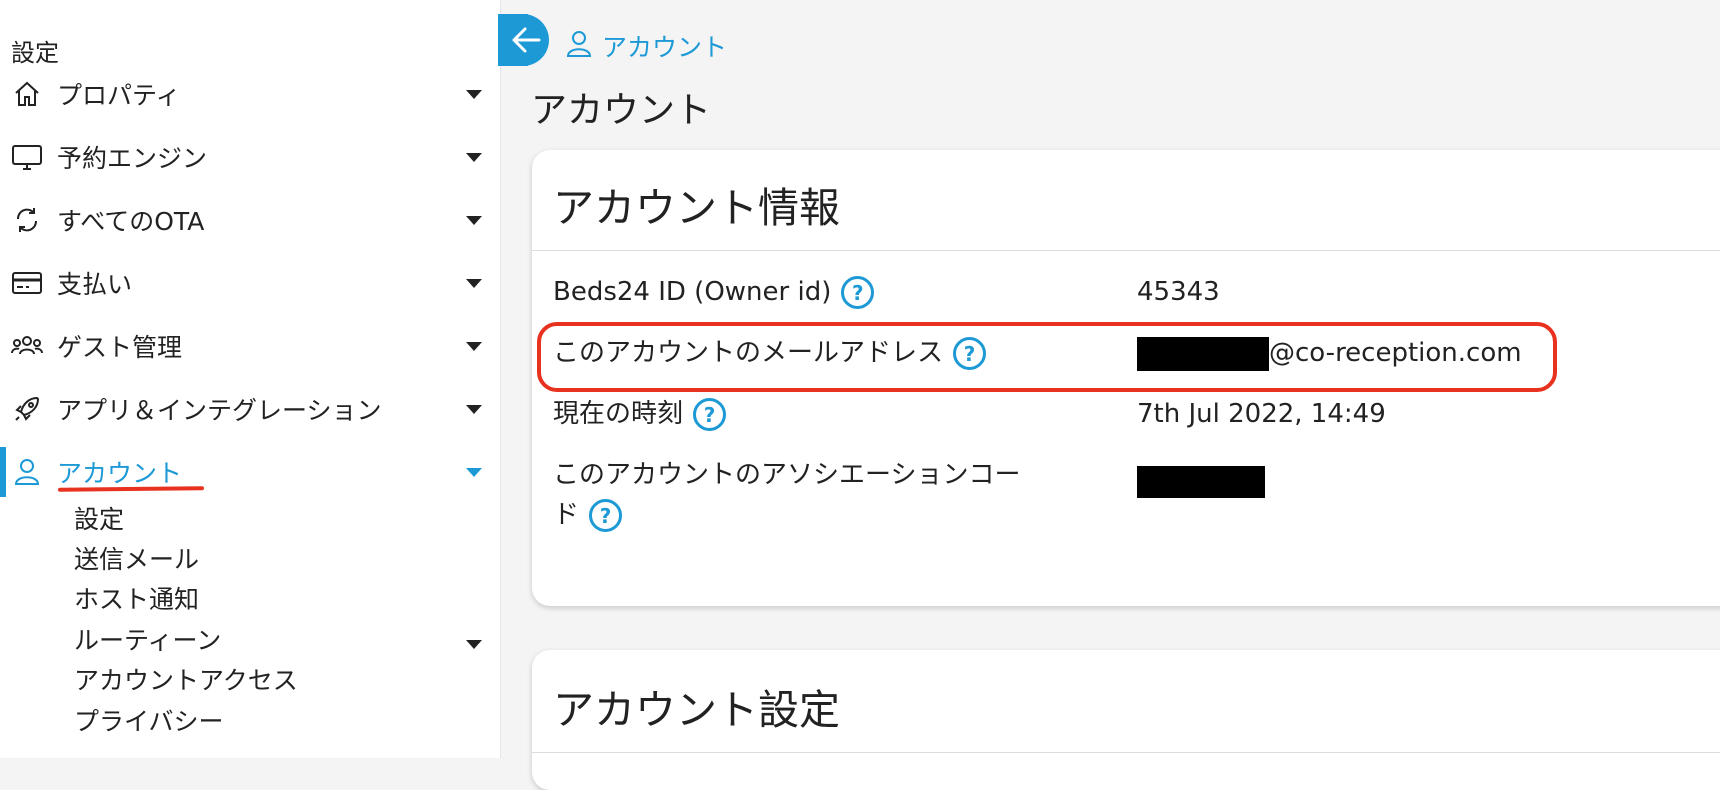 The width and height of the screenshot is (1720, 790). I want to click on sidebar-subitem-host-notification: ホスト通知, so click(136, 598).